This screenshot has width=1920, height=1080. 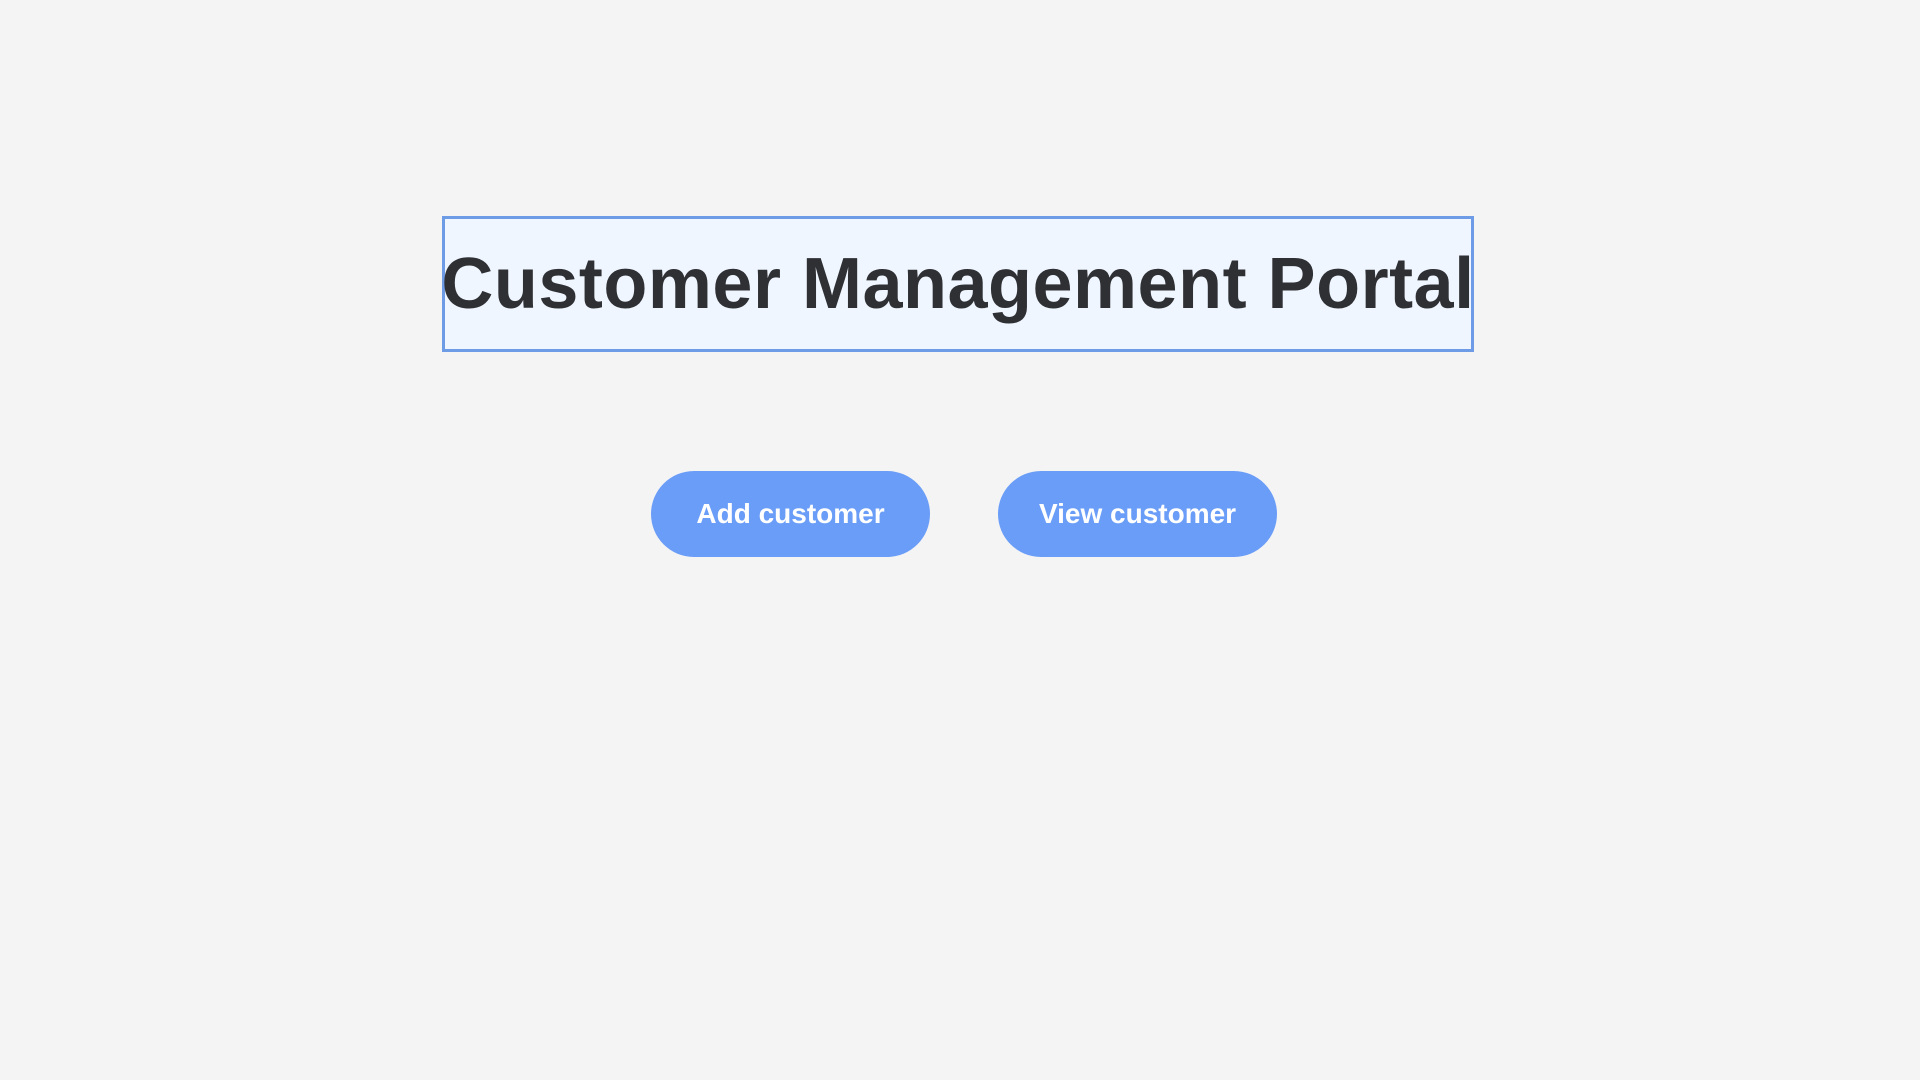 I want to click on add-customer-button: Add customer, so click(x=790, y=514).